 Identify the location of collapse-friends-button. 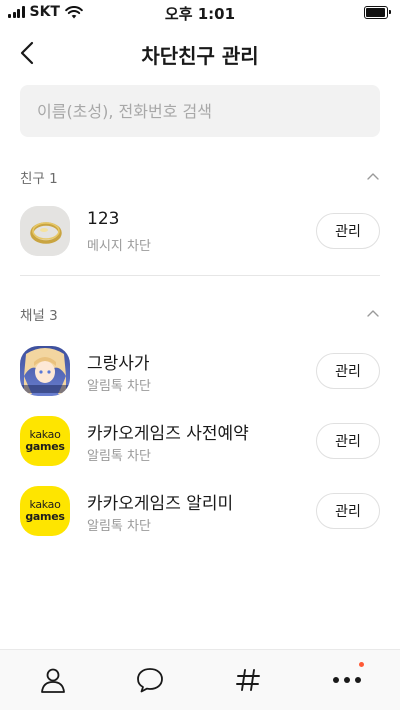
(373, 176).